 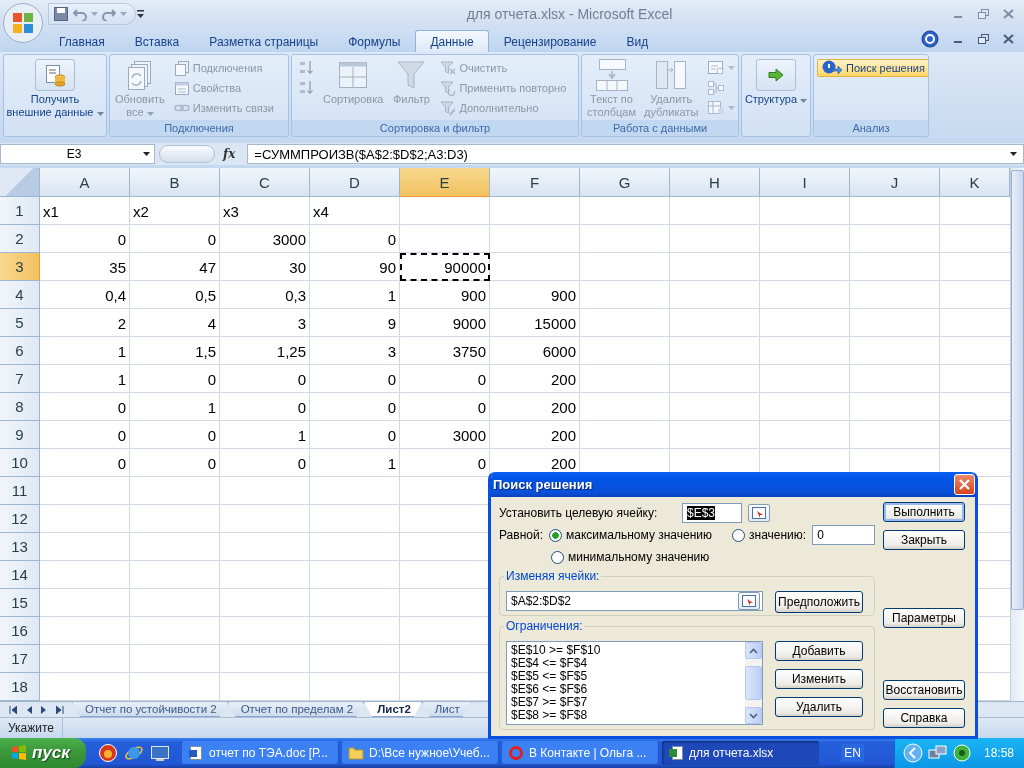 What do you see at coordinates (924, 690) in the screenshot?
I see `dialog-button: Восстановить` at bounding box center [924, 690].